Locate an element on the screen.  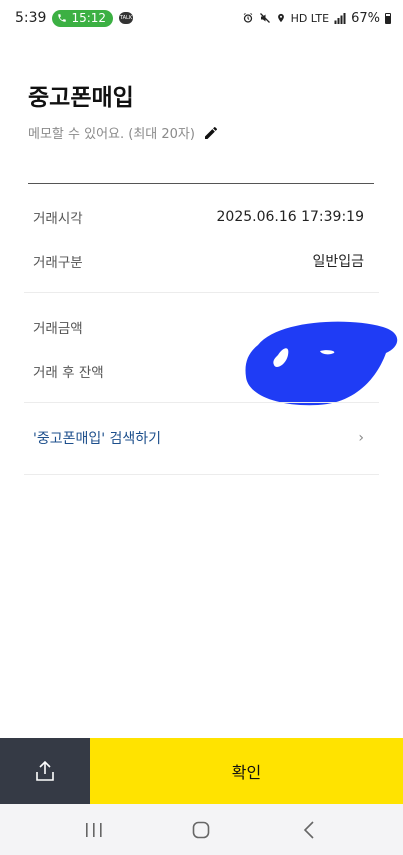
battery-percent: 67% is located at coordinates (365, 18).